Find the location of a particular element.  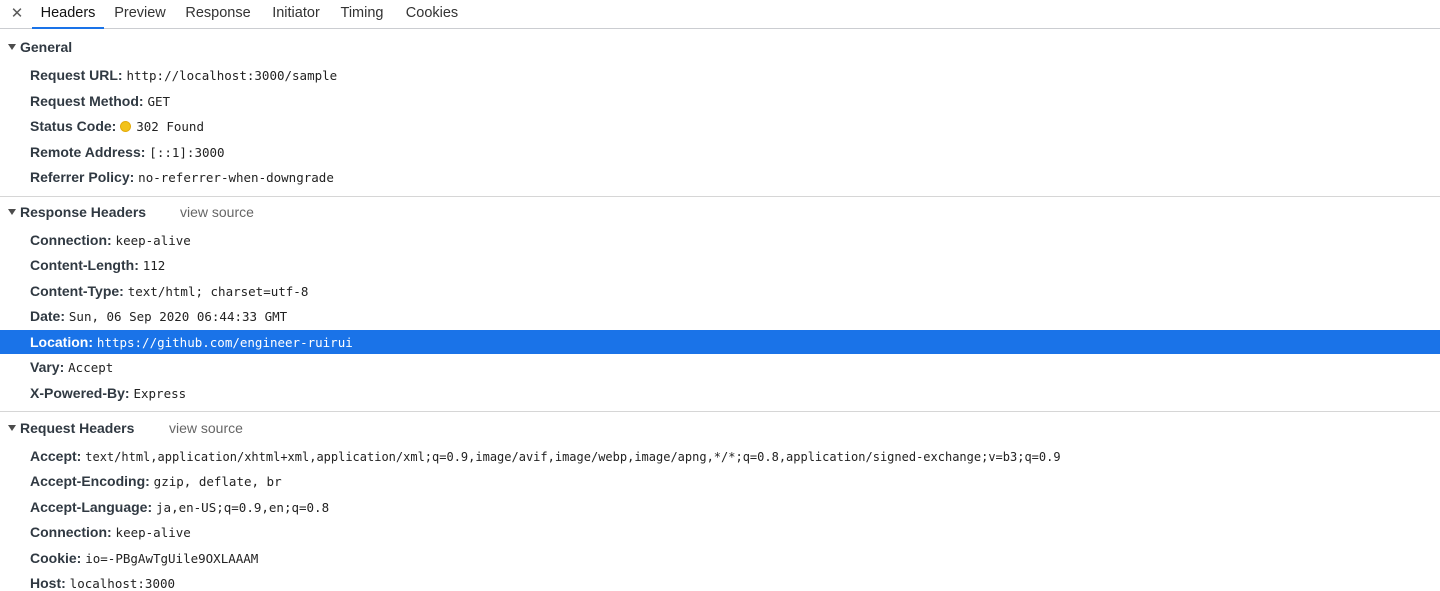

tab-initiator: Initiator is located at coordinates (296, 14).